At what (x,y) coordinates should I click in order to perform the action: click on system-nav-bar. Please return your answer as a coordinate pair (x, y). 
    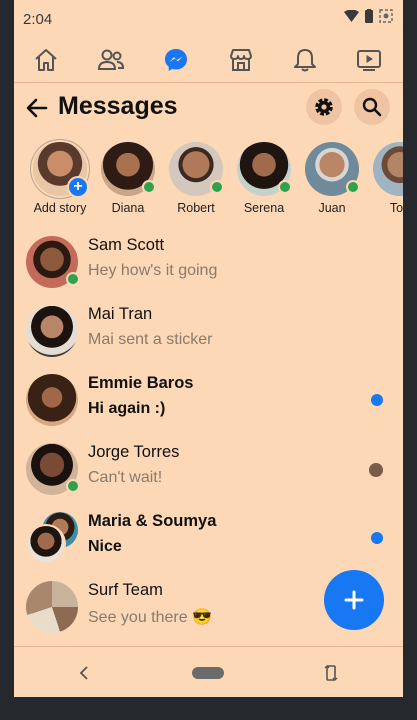
    Looking at the image, I should click on (208, 671).